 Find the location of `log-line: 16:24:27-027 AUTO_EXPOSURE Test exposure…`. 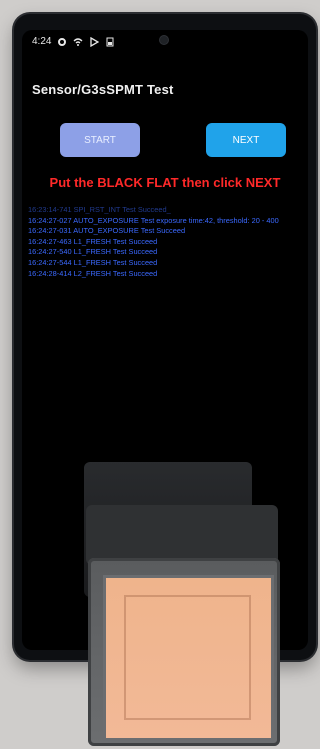

log-line: 16:24:27-027 AUTO_EXPOSURE Test exposure… is located at coordinates (153, 220).